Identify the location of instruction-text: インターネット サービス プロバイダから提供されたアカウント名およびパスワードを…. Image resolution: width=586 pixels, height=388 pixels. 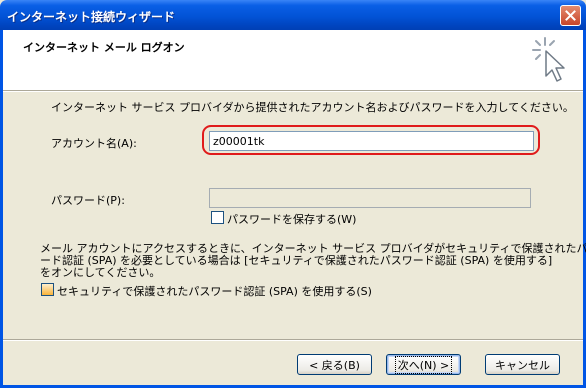
(312, 107).